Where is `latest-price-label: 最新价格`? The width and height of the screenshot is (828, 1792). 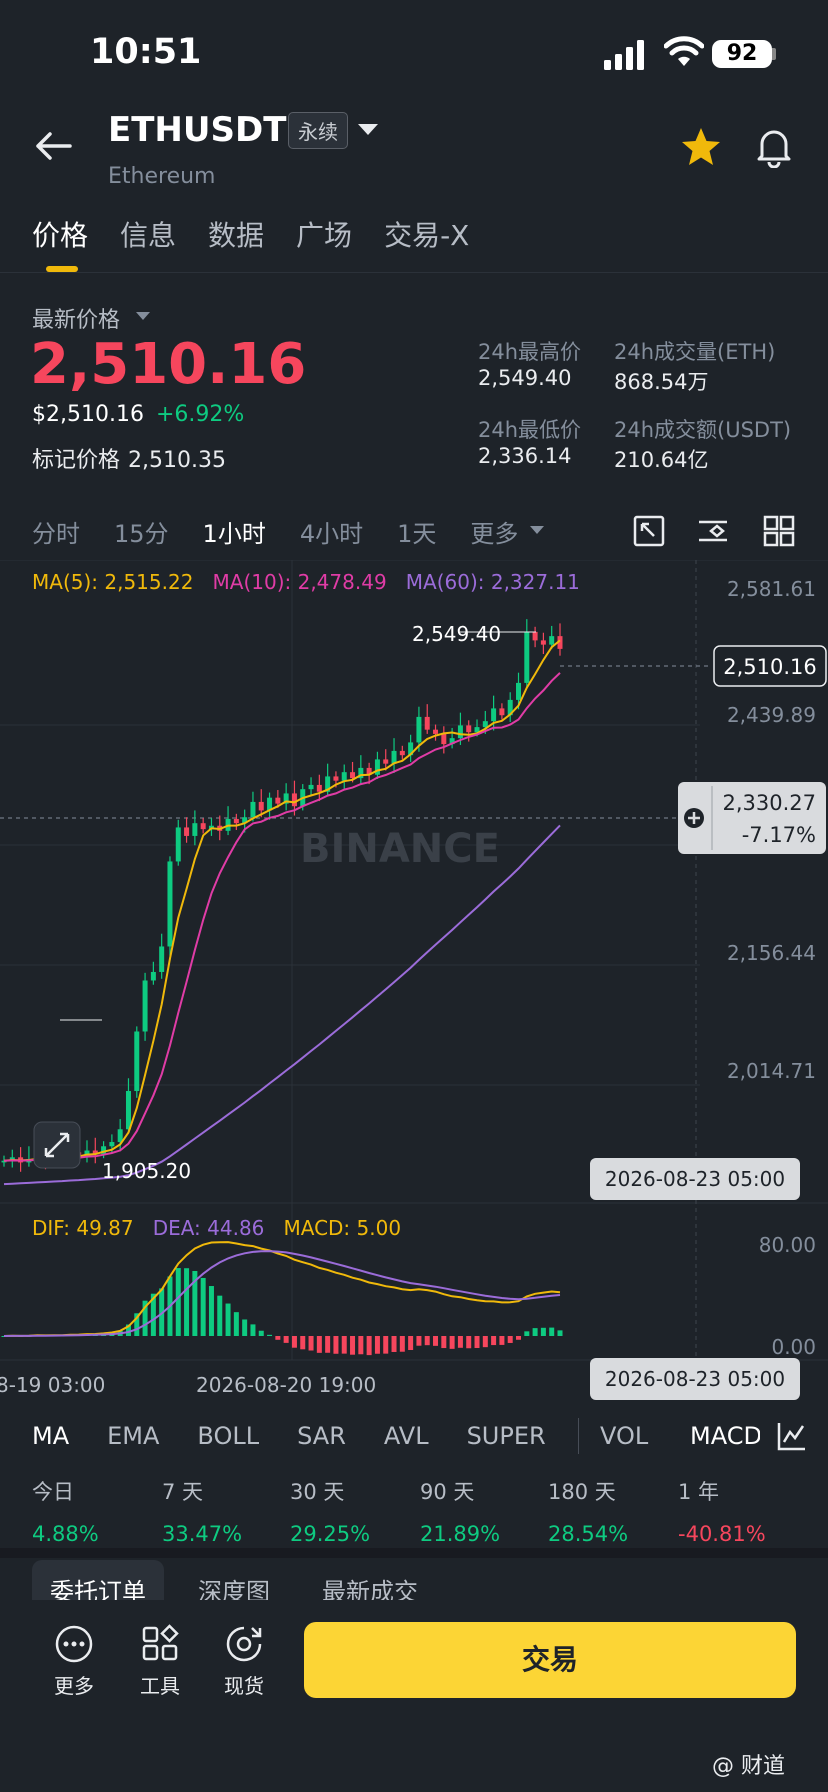 latest-price-label: 最新价格 is located at coordinates (76, 318).